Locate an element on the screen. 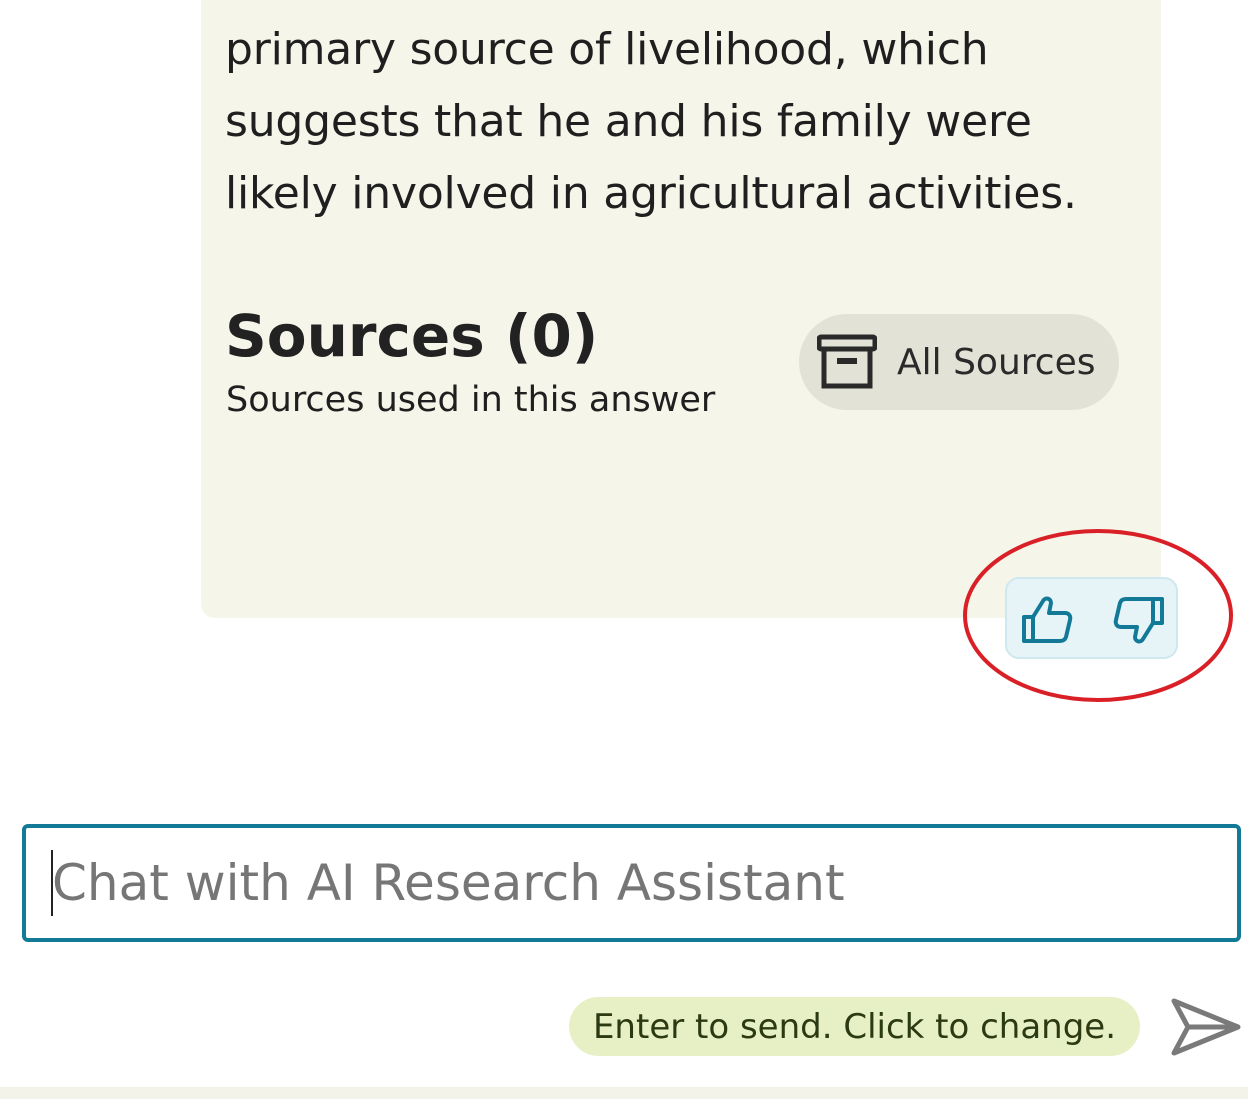 The image size is (1248, 1099). chat-input is located at coordinates (631, 883).